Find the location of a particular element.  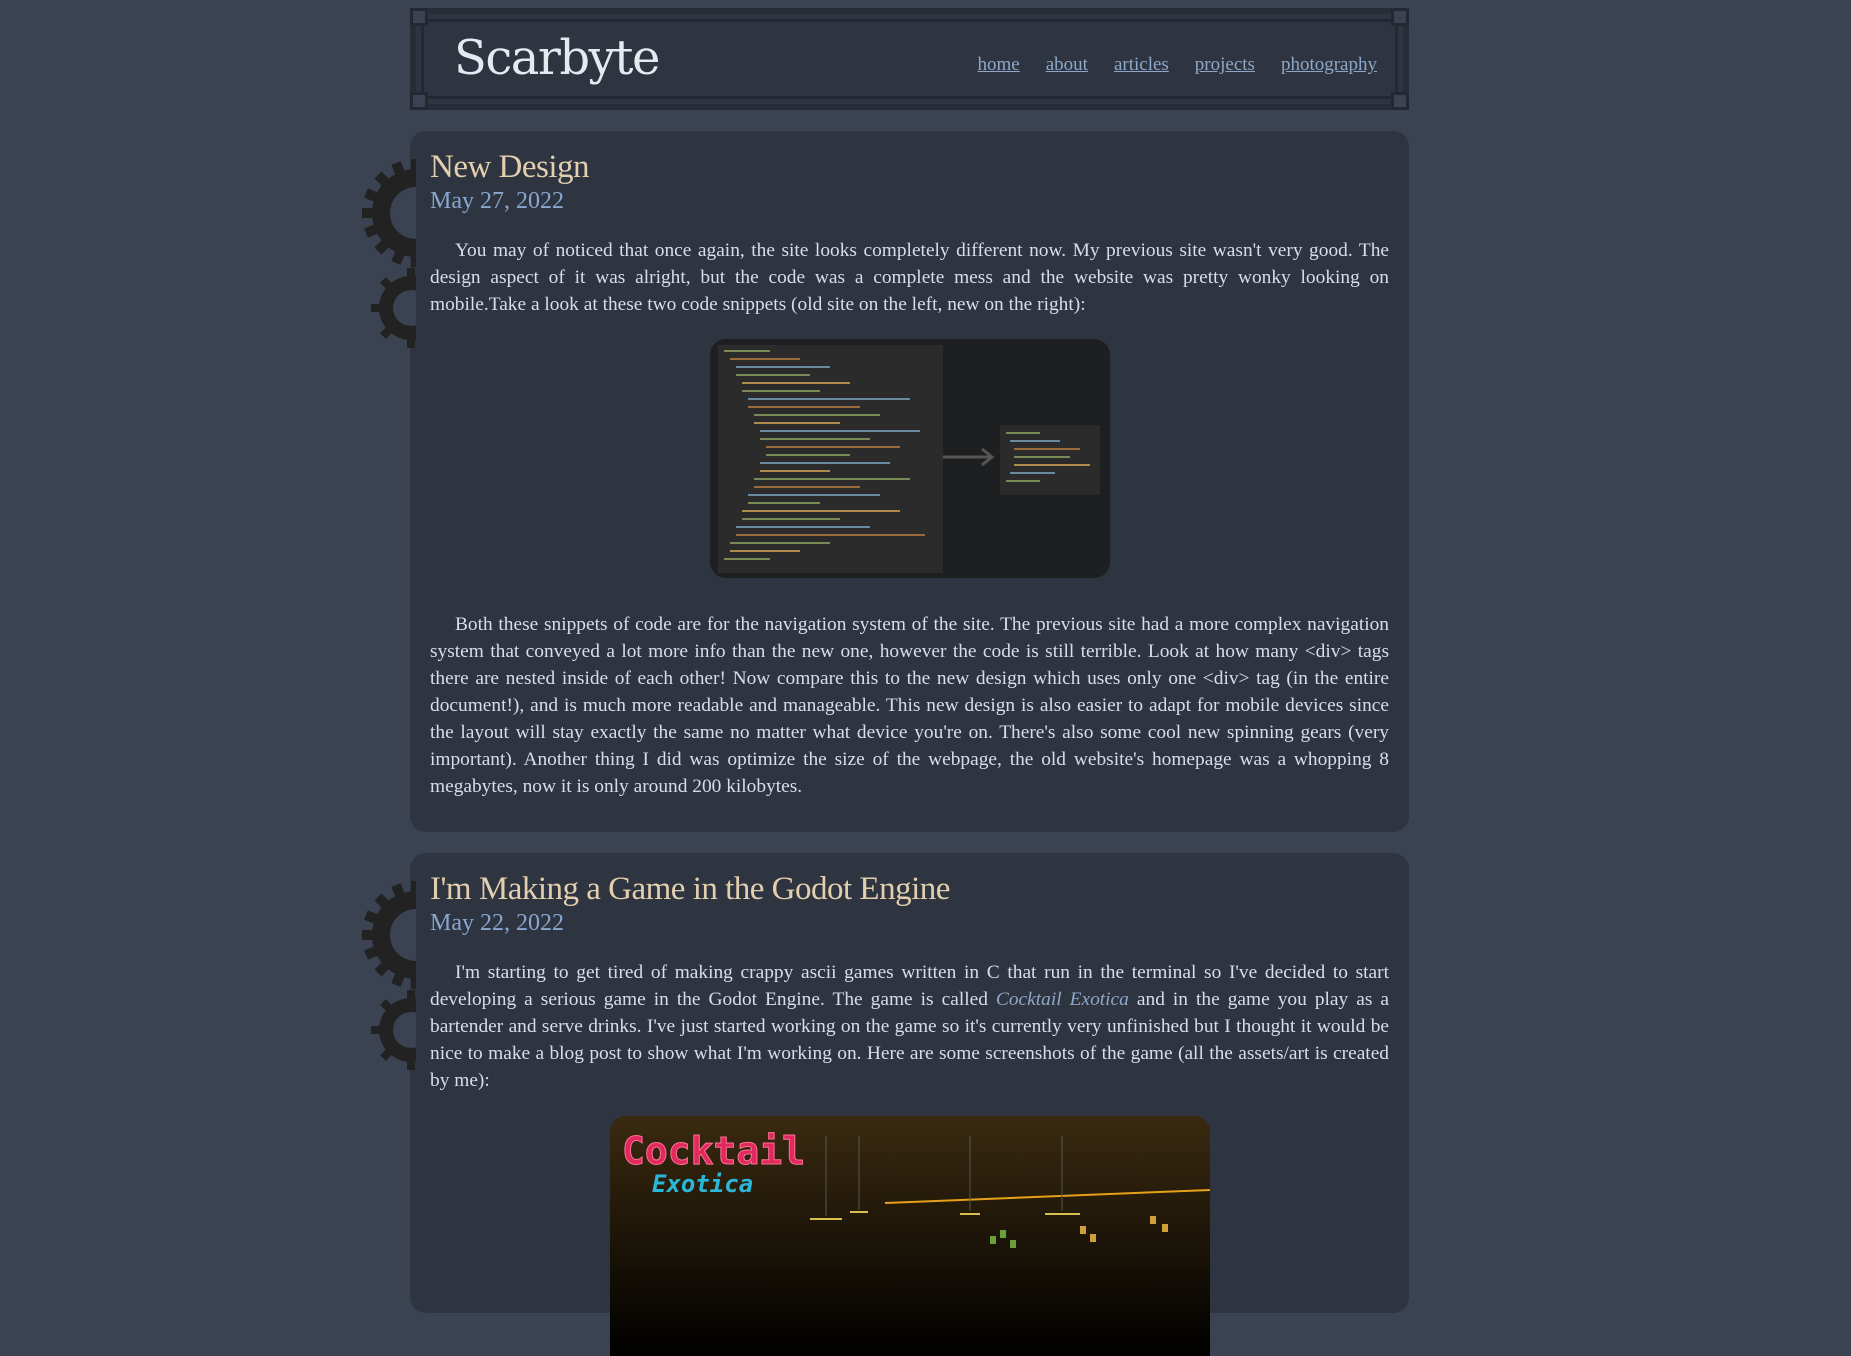

code-snippets-graphic is located at coordinates (908, 459).